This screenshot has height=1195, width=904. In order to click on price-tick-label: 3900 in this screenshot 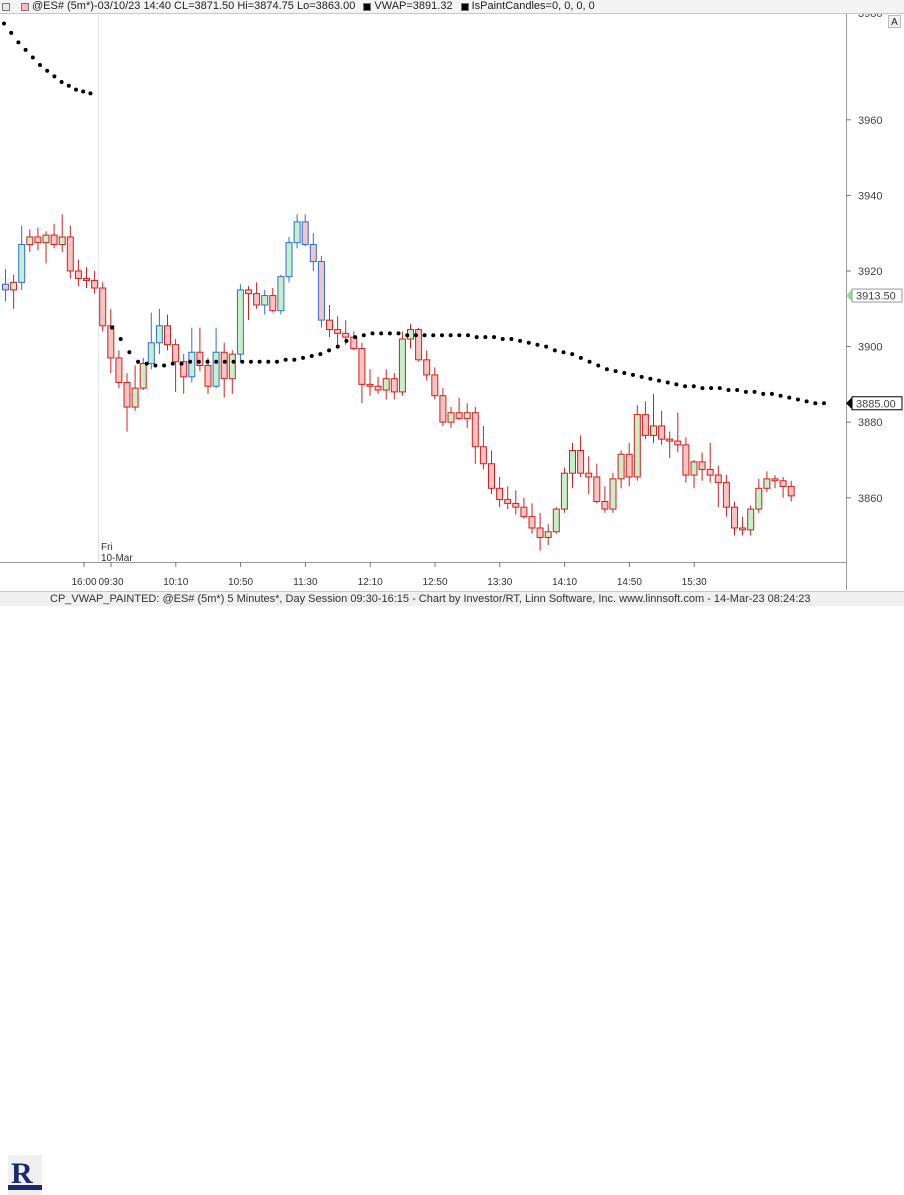, I will do `click(870, 348)`.